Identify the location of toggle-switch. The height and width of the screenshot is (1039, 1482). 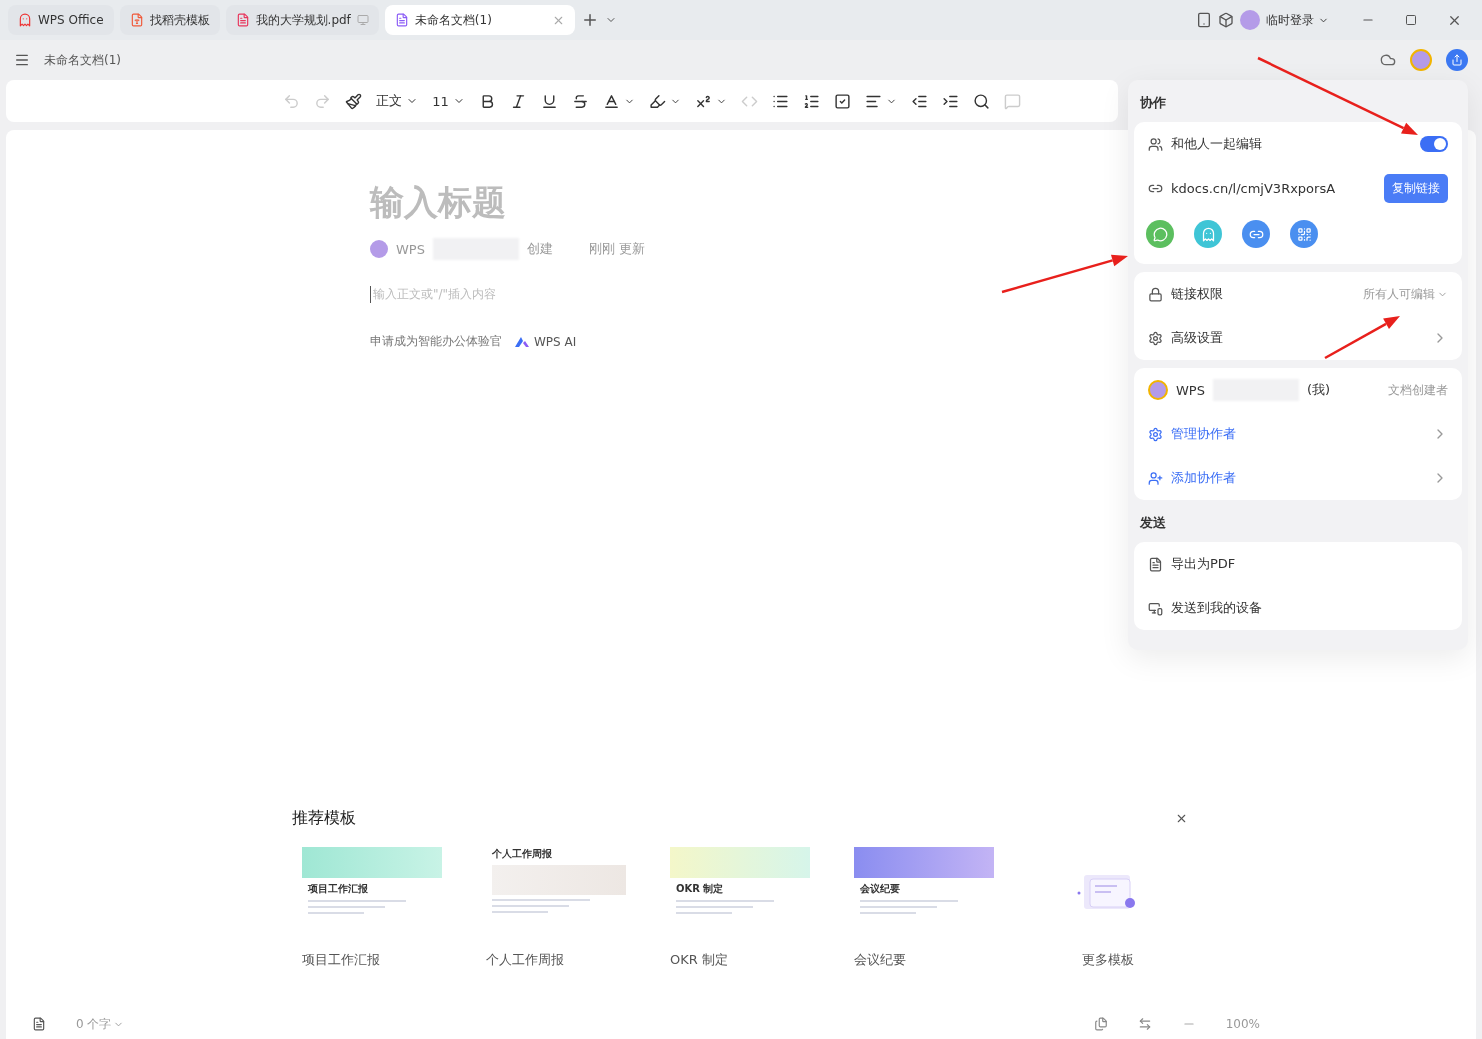
(1434, 144).